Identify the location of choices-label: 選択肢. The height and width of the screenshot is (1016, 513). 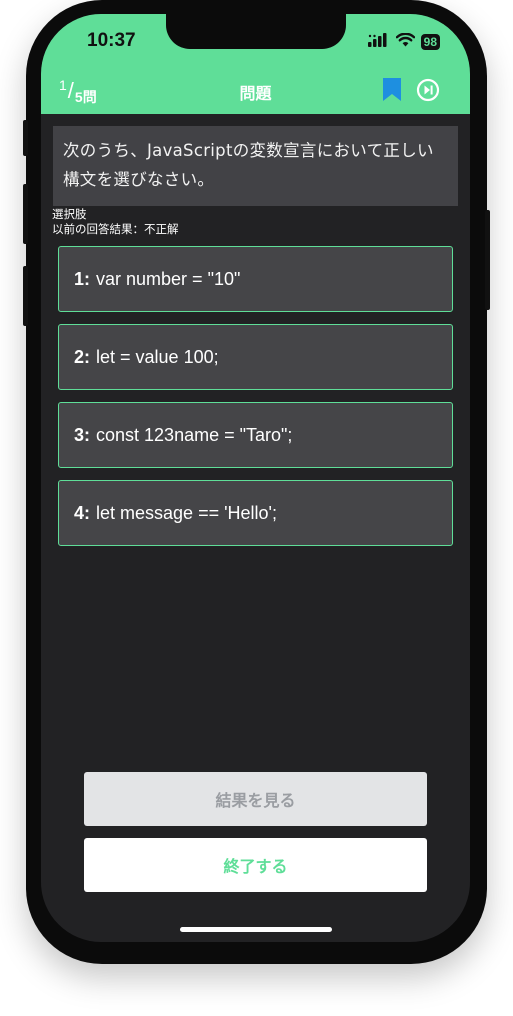
(69, 214).